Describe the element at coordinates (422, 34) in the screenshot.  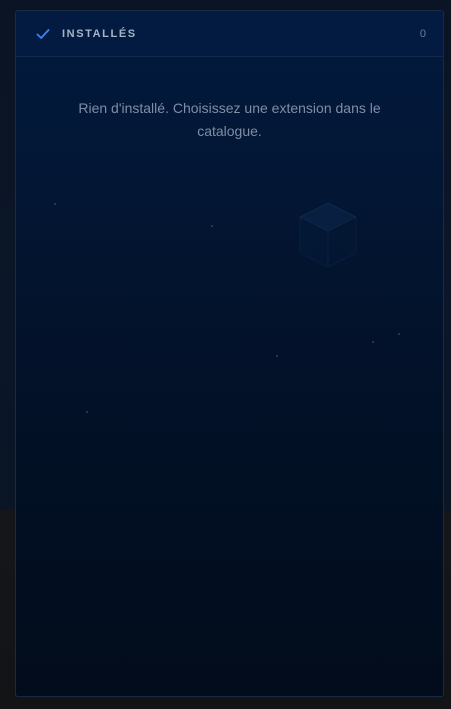
I see `installed-count-badge: 0` at that location.